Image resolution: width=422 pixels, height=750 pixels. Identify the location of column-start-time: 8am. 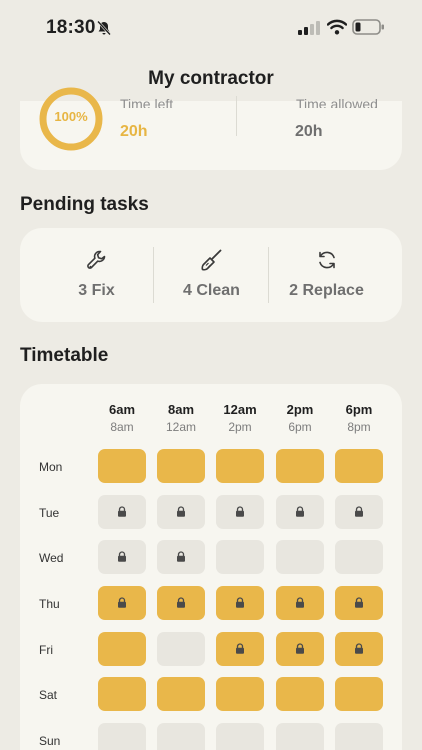
(181, 409).